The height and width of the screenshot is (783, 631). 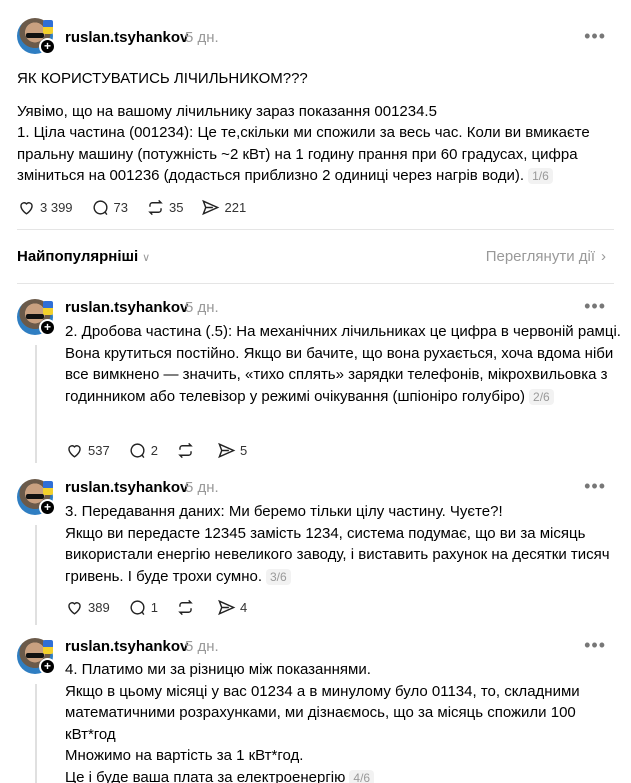 What do you see at coordinates (140, 207) in the screenshot?
I see `post-actions: 3 399 73 35 221` at bounding box center [140, 207].